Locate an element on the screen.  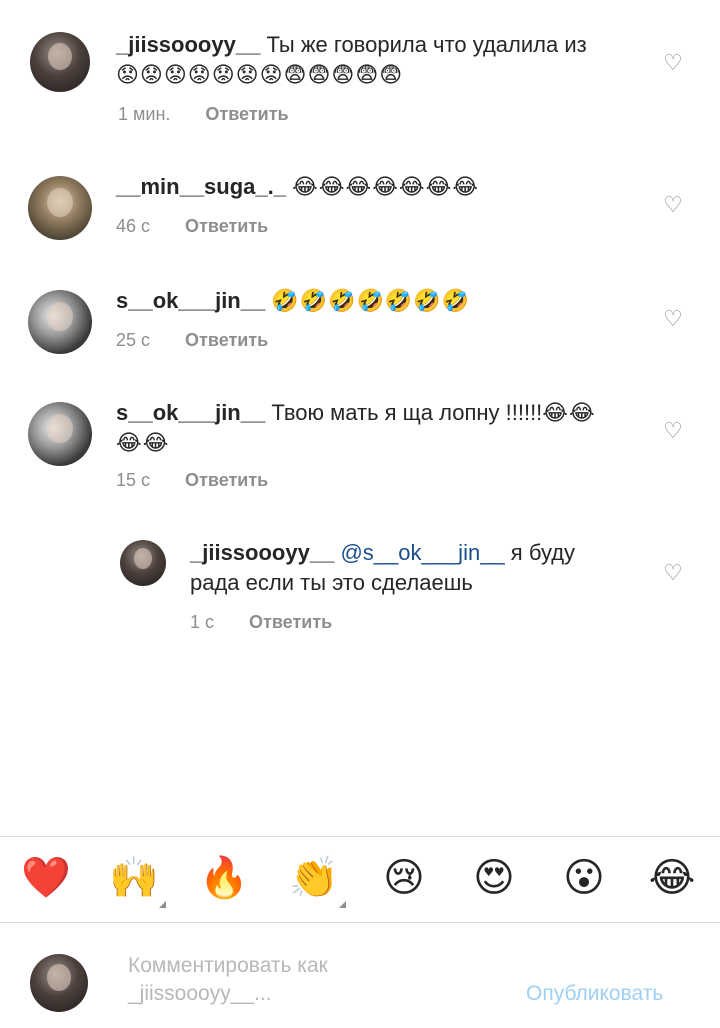
comment-meta: 25 с Ответить is located at coordinates (192, 340).